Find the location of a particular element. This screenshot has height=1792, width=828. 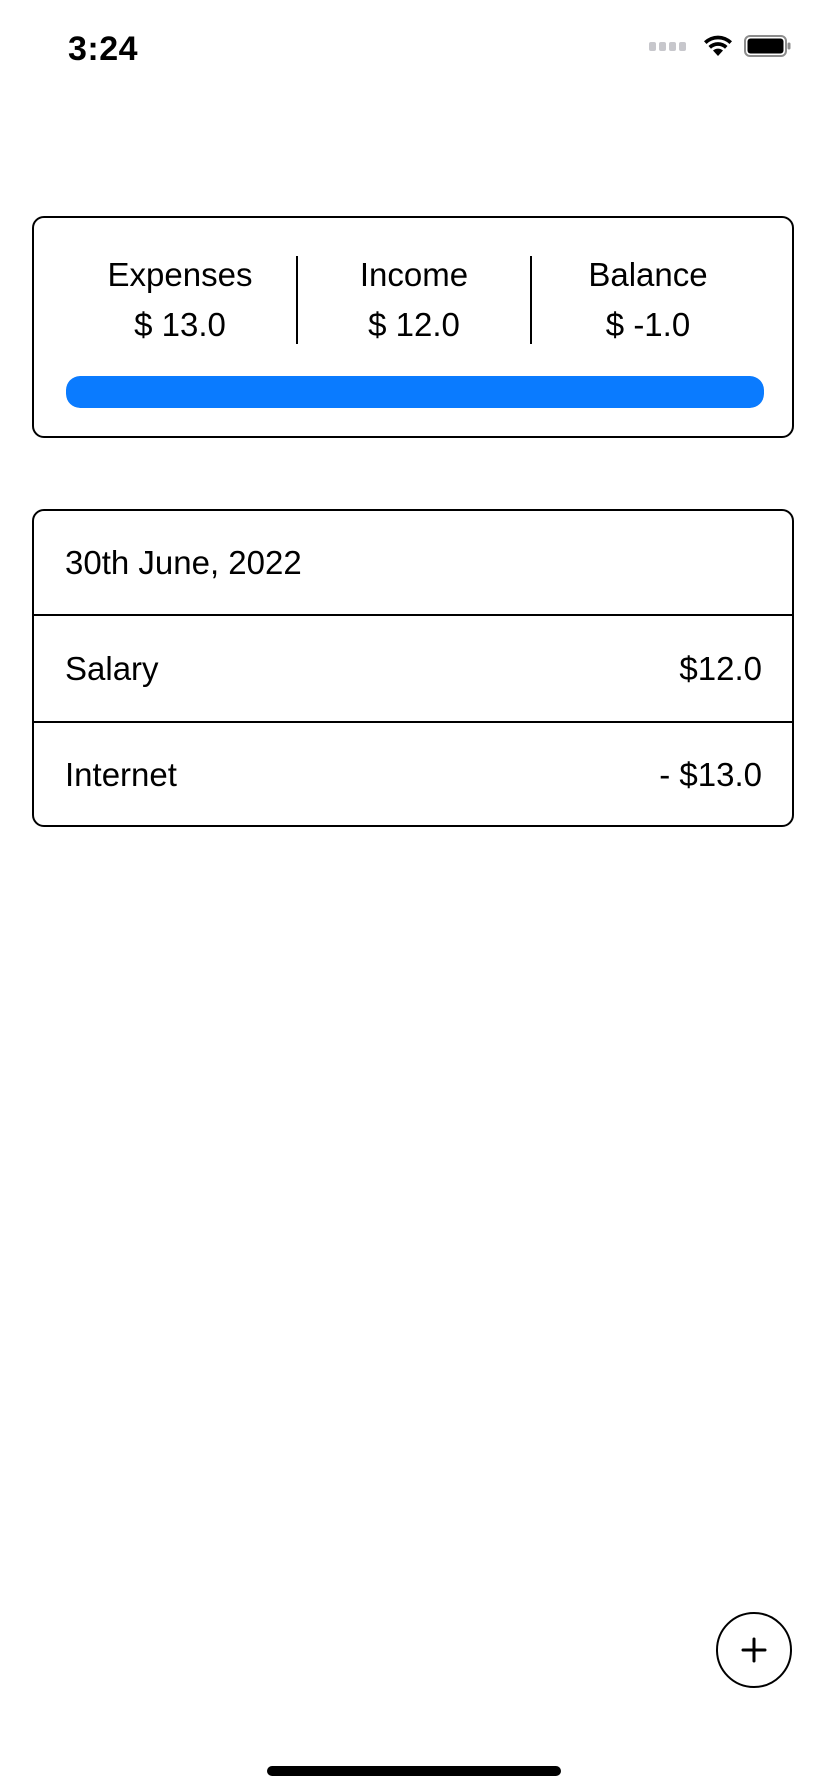

status-time: 3:24 is located at coordinates (103, 49).